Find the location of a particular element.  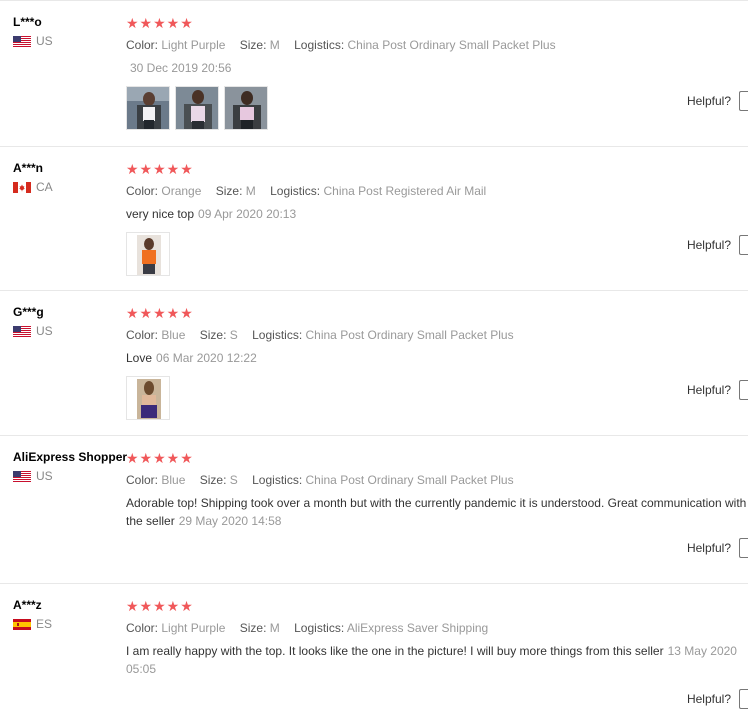

reviewer-country: ES is located at coordinates (69, 624).